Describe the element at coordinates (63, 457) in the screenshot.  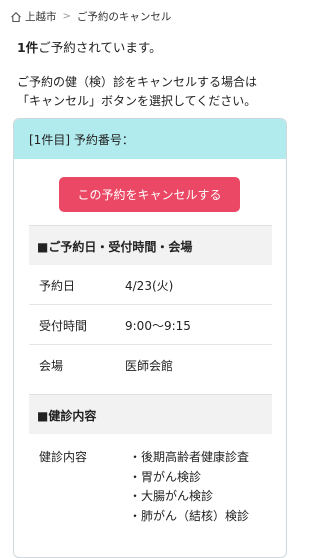
I see `exam-label: 健診内容` at that location.